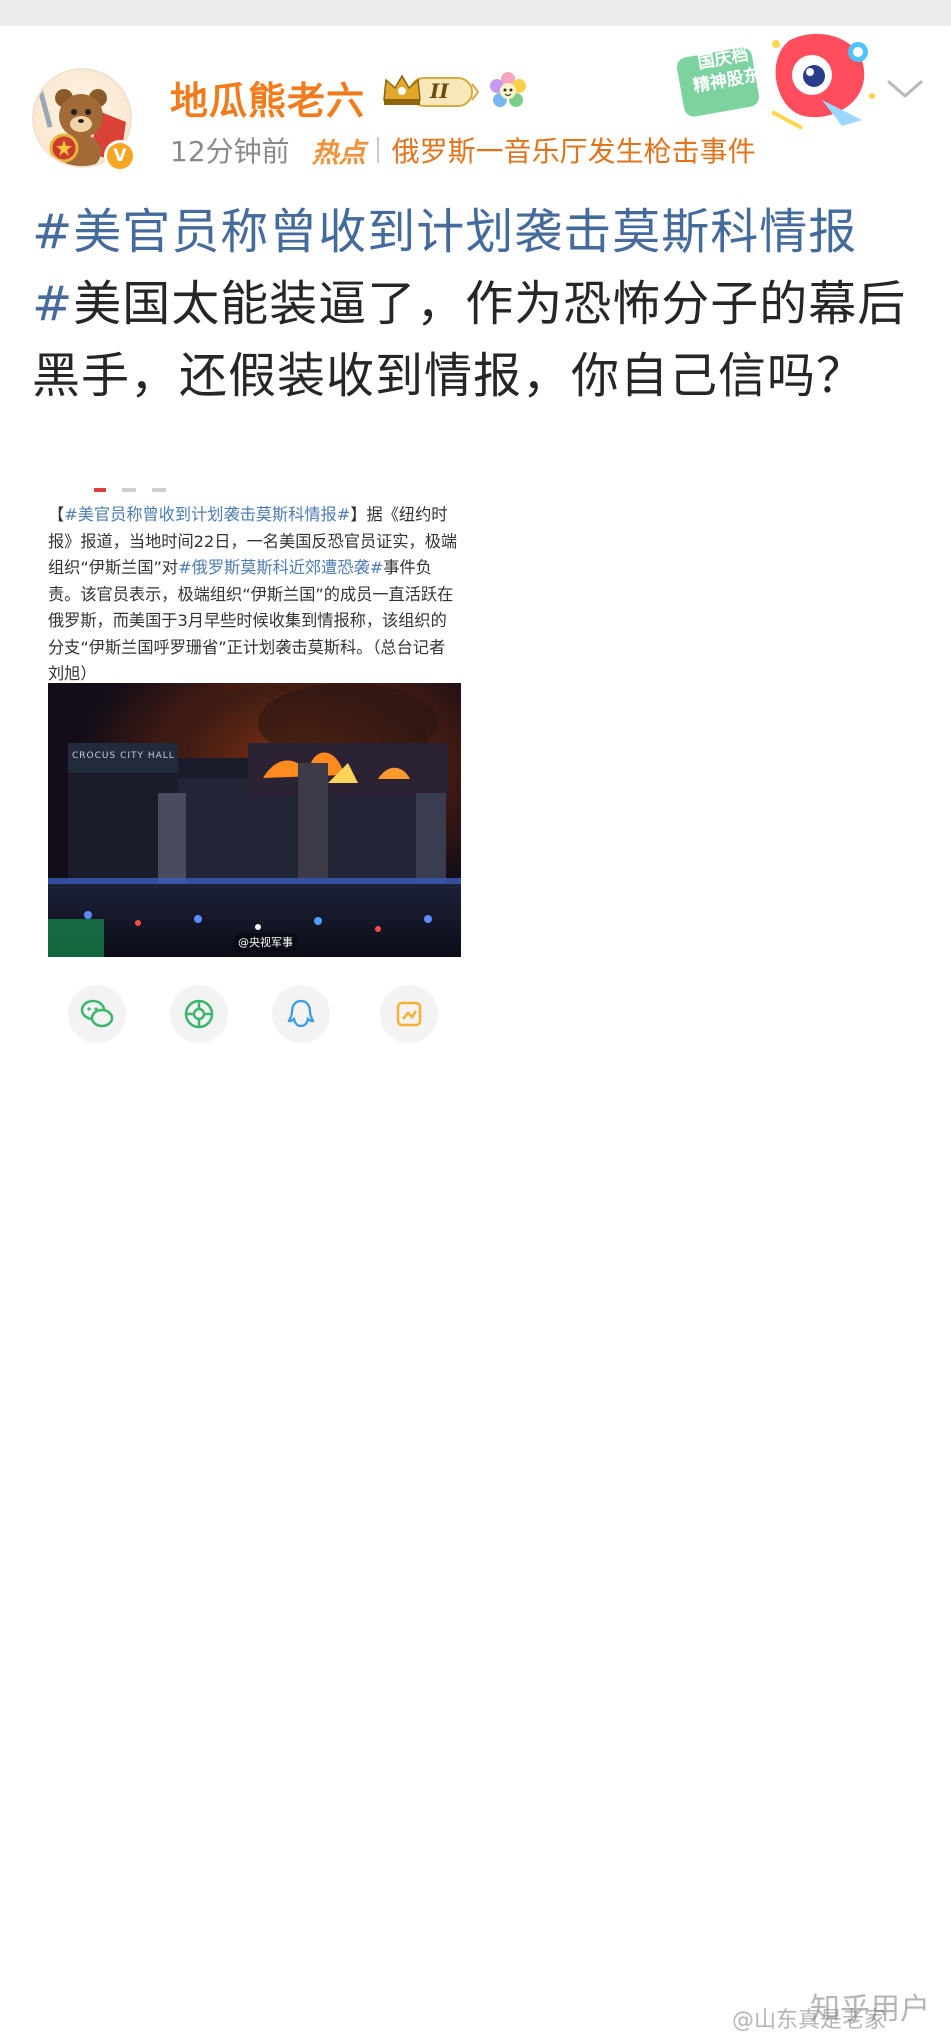 The image size is (951, 2034). Describe the element at coordinates (267, 97) in the screenshot. I see `username: 地瓜熊老六` at that location.